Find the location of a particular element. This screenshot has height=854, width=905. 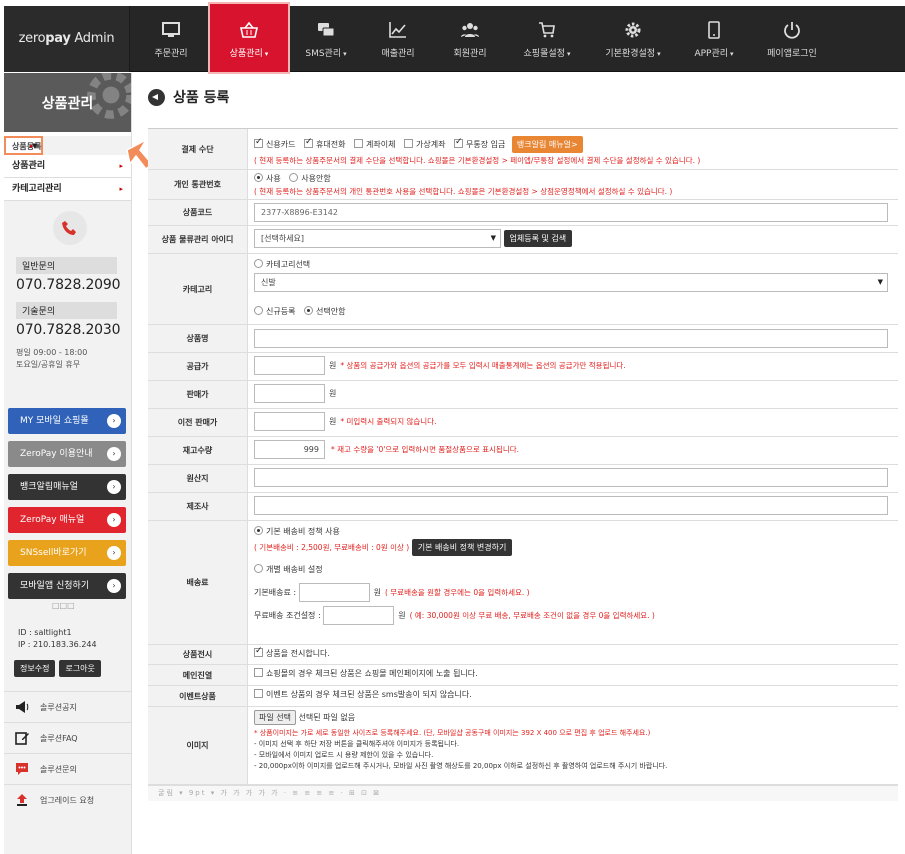

back-icon is located at coordinates (156, 97).